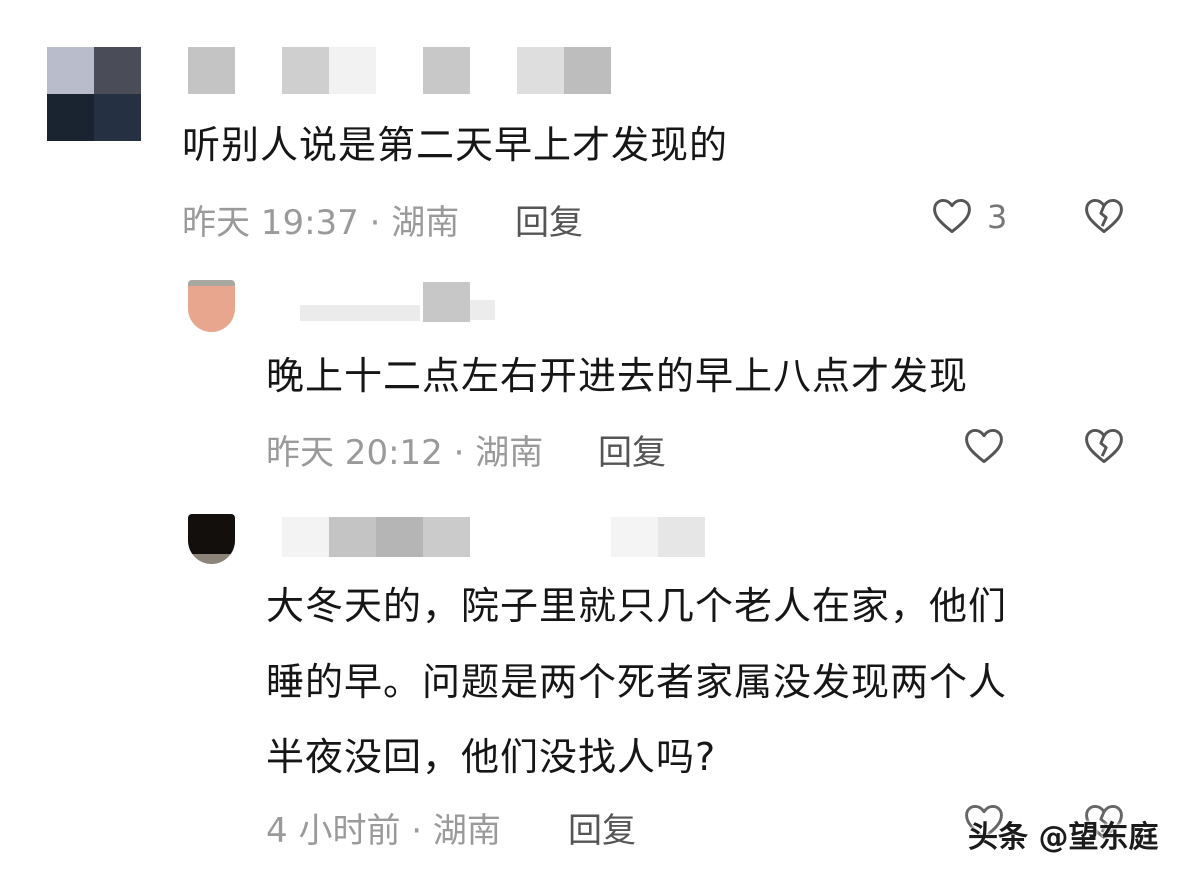 This screenshot has width=1179, height=869. Describe the element at coordinates (617, 376) in the screenshot. I see `comment-text: 晚上十二点左右开进去的早上八点才发现` at that location.